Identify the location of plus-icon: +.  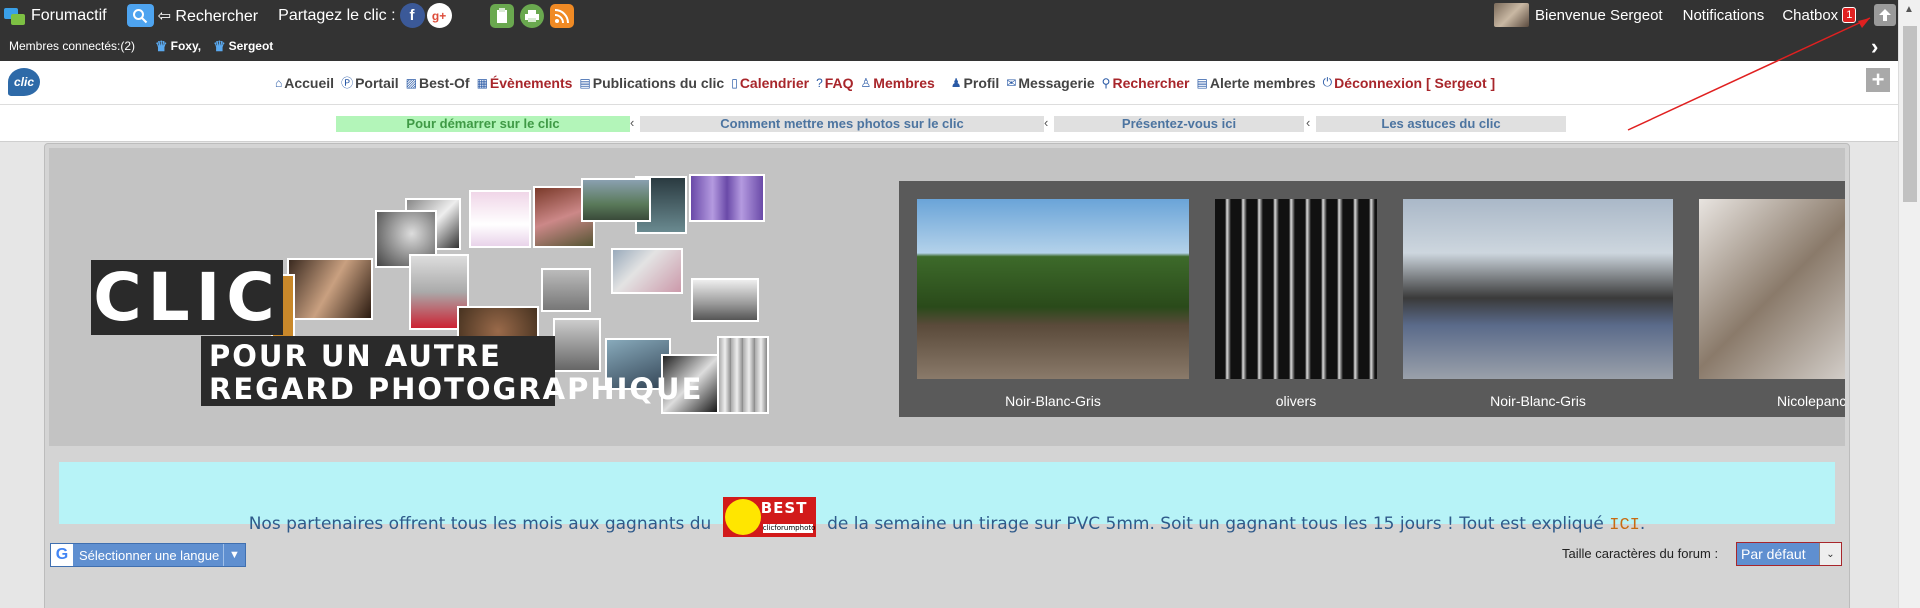
(1878, 79).